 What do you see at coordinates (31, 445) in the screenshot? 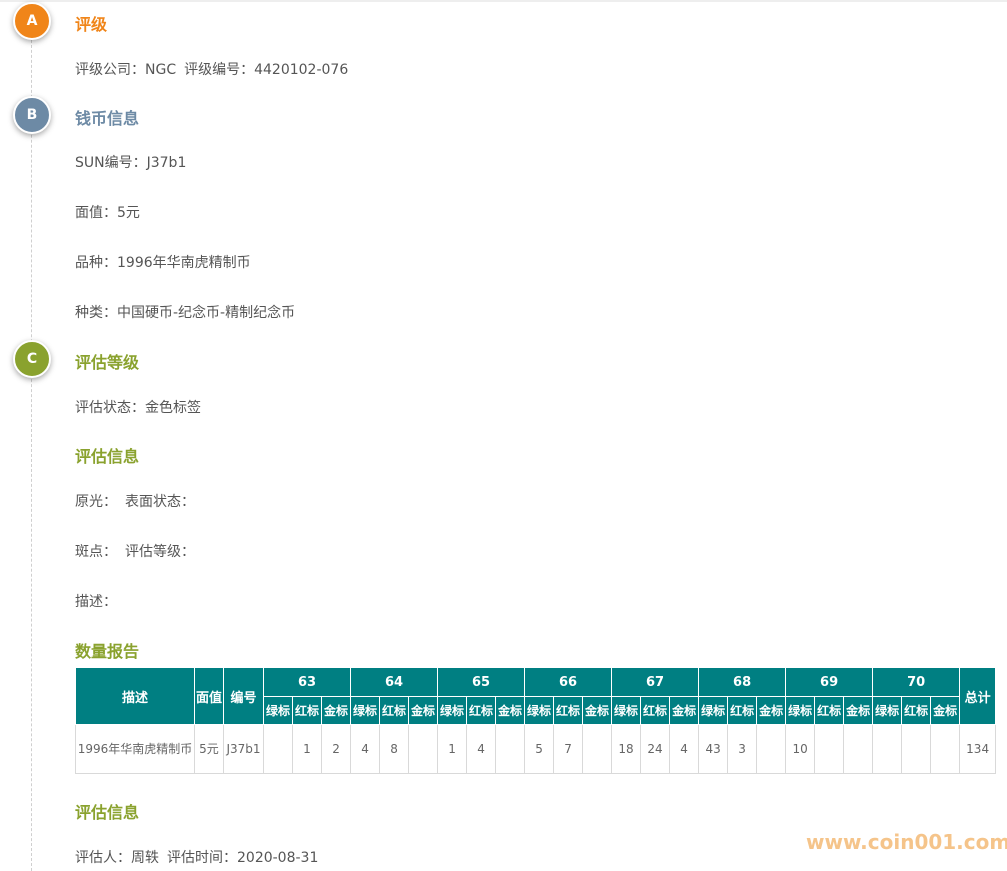
I see `timeline-line` at bounding box center [31, 445].